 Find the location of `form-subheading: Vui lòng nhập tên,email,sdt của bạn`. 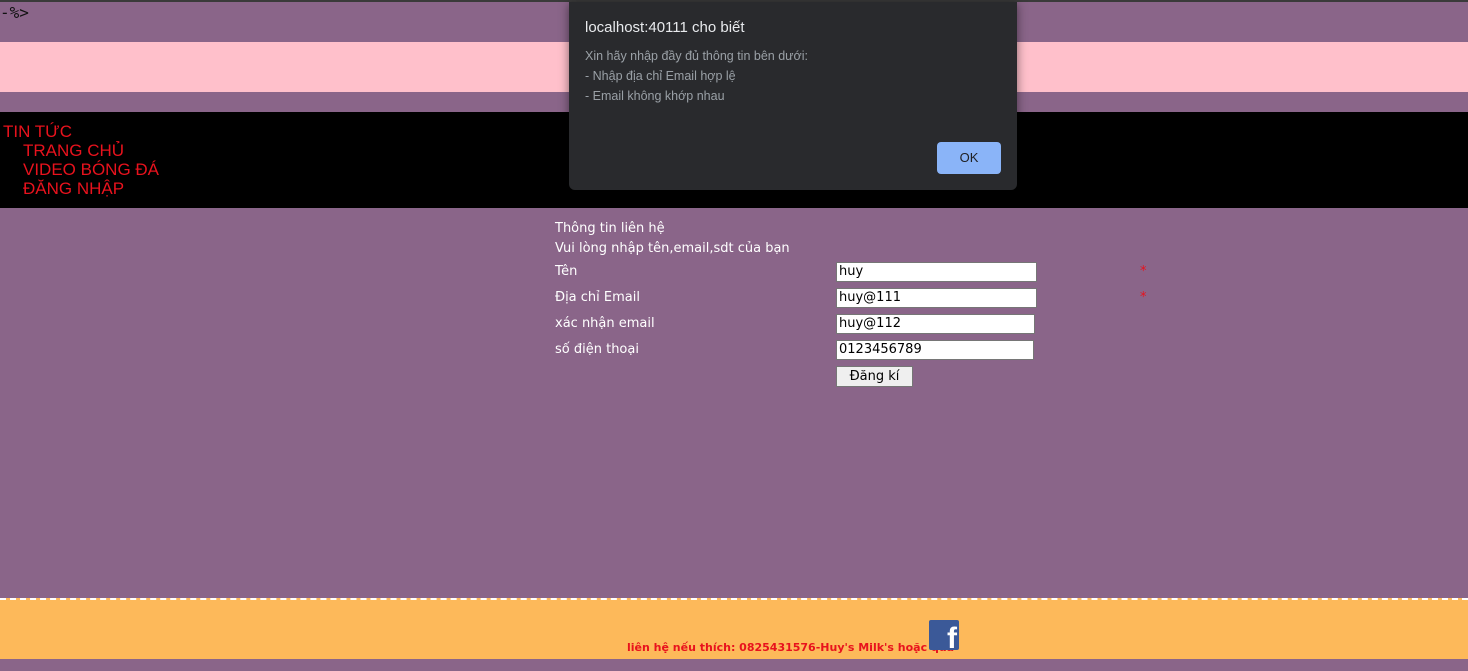

form-subheading: Vui lòng nhập tên,email,sdt của bạn is located at coordinates (672, 248).